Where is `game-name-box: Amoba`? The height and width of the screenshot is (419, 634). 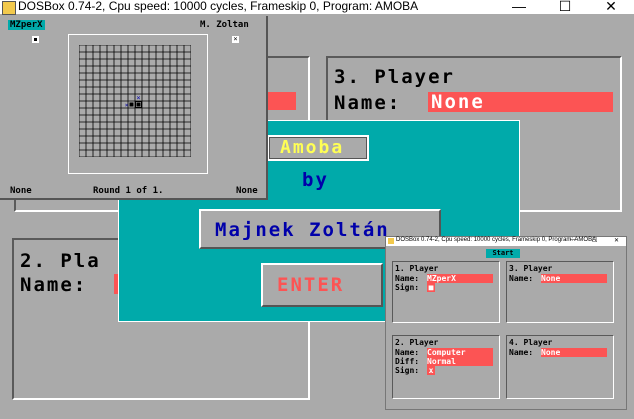
game-name-box: Amoba is located at coordinates (318, 148).